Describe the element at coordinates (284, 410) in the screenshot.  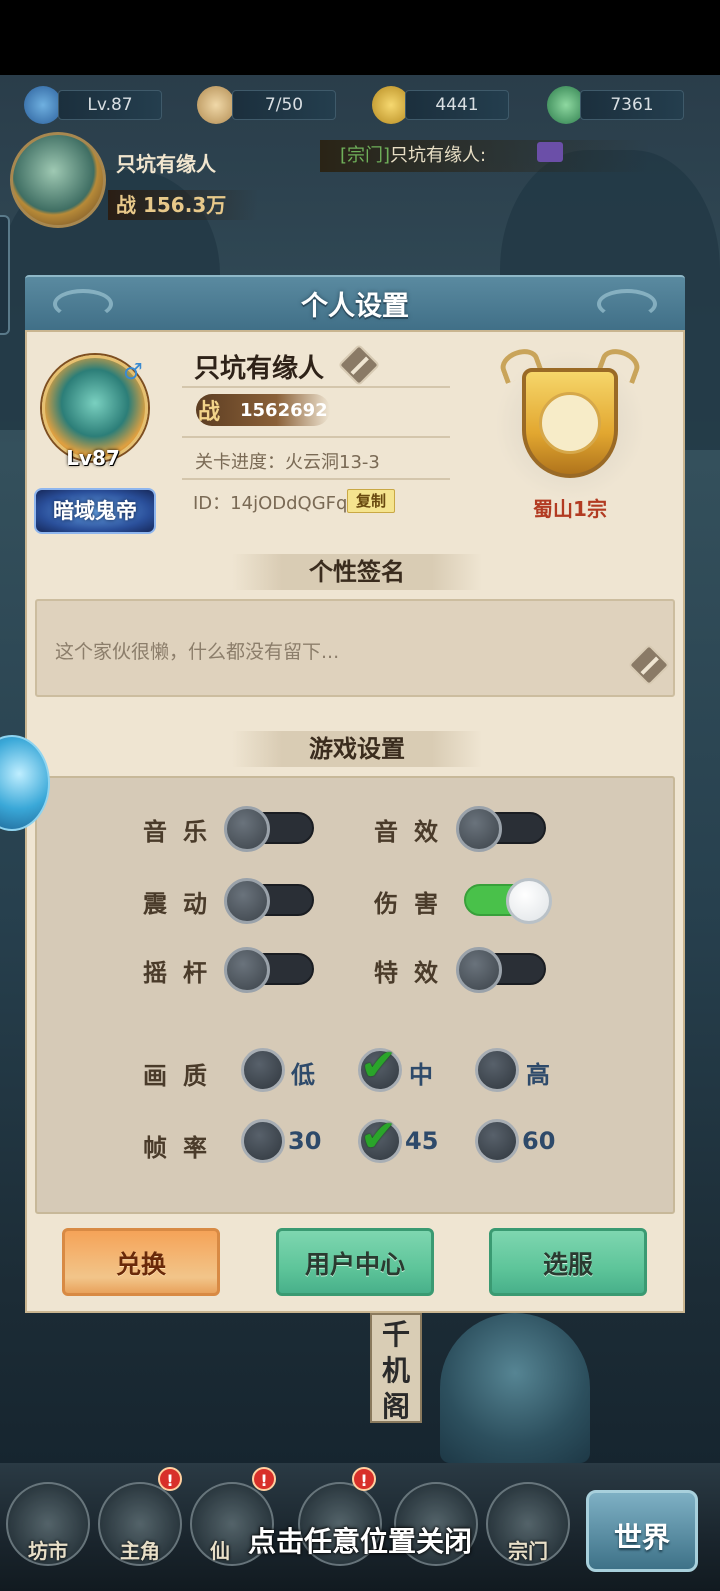
I see `power-value: 1562692` at that location.